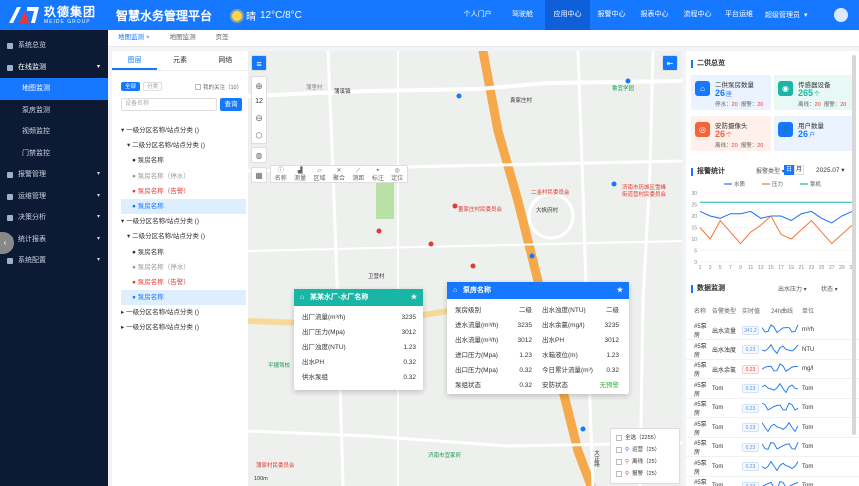 The image size is (859, 486). I want to click on alarm-type-select: 报警类型 ▾, so click(770, 170).